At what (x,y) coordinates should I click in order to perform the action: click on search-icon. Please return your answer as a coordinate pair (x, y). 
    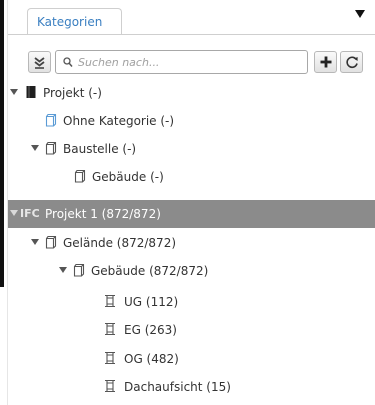
    Looking at the image, I should click on (68, 62).